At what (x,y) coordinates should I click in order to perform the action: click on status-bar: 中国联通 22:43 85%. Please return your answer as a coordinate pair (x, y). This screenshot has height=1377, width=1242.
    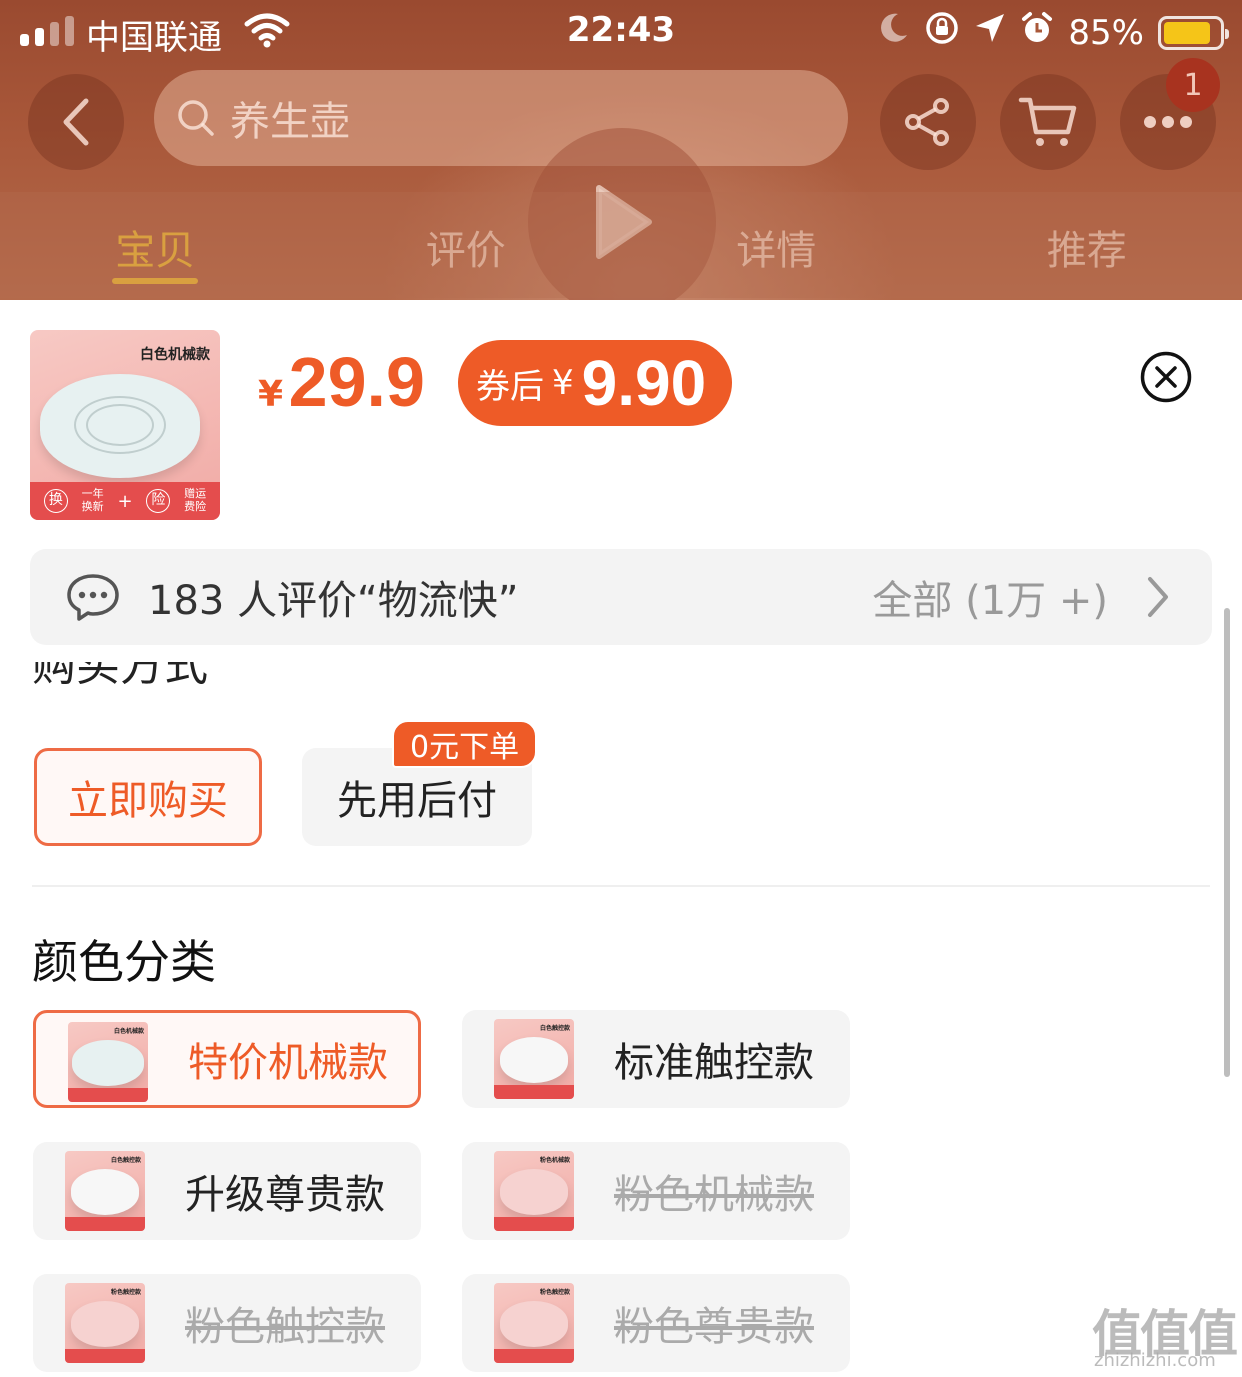
    Looking at the image, I should click on (621, 32).